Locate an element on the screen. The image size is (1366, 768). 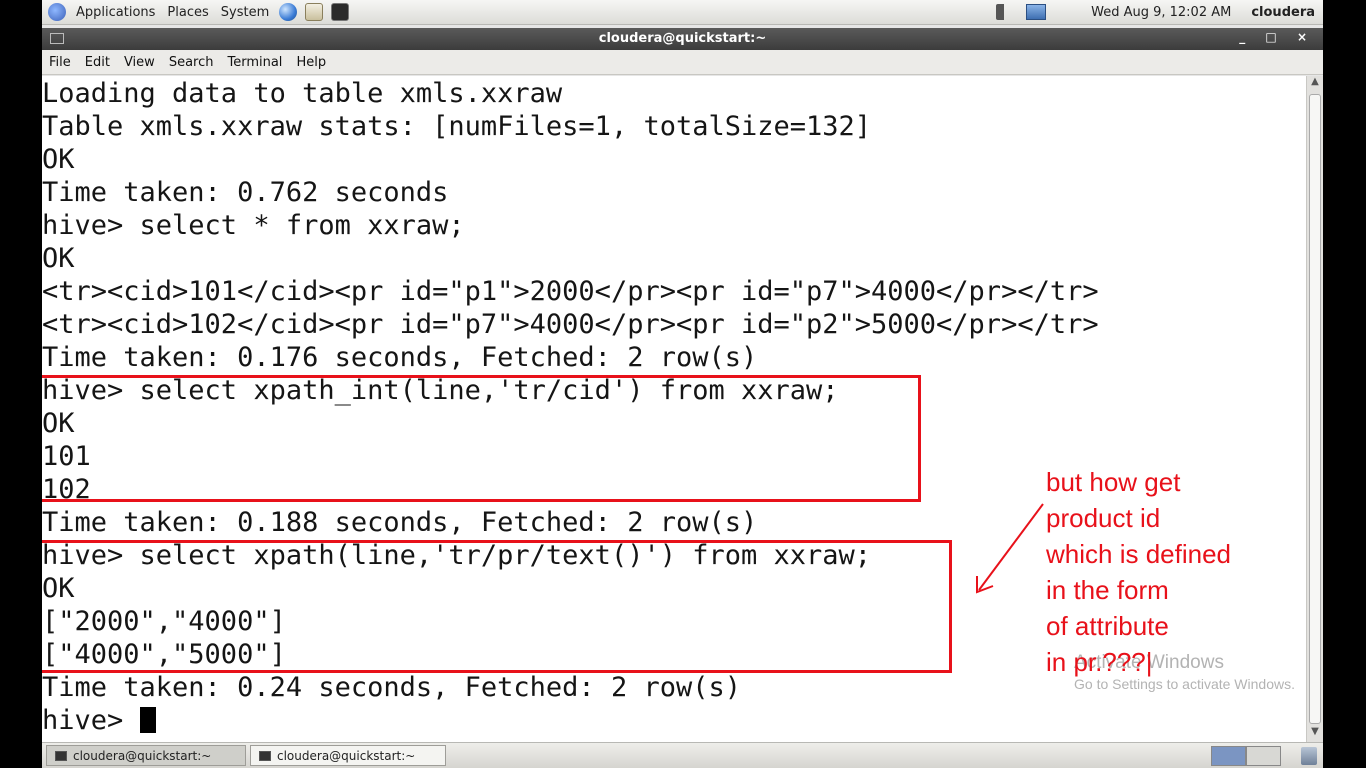
terminal-line: hive> select * from xxraw; is located at coordinates (253, 225).